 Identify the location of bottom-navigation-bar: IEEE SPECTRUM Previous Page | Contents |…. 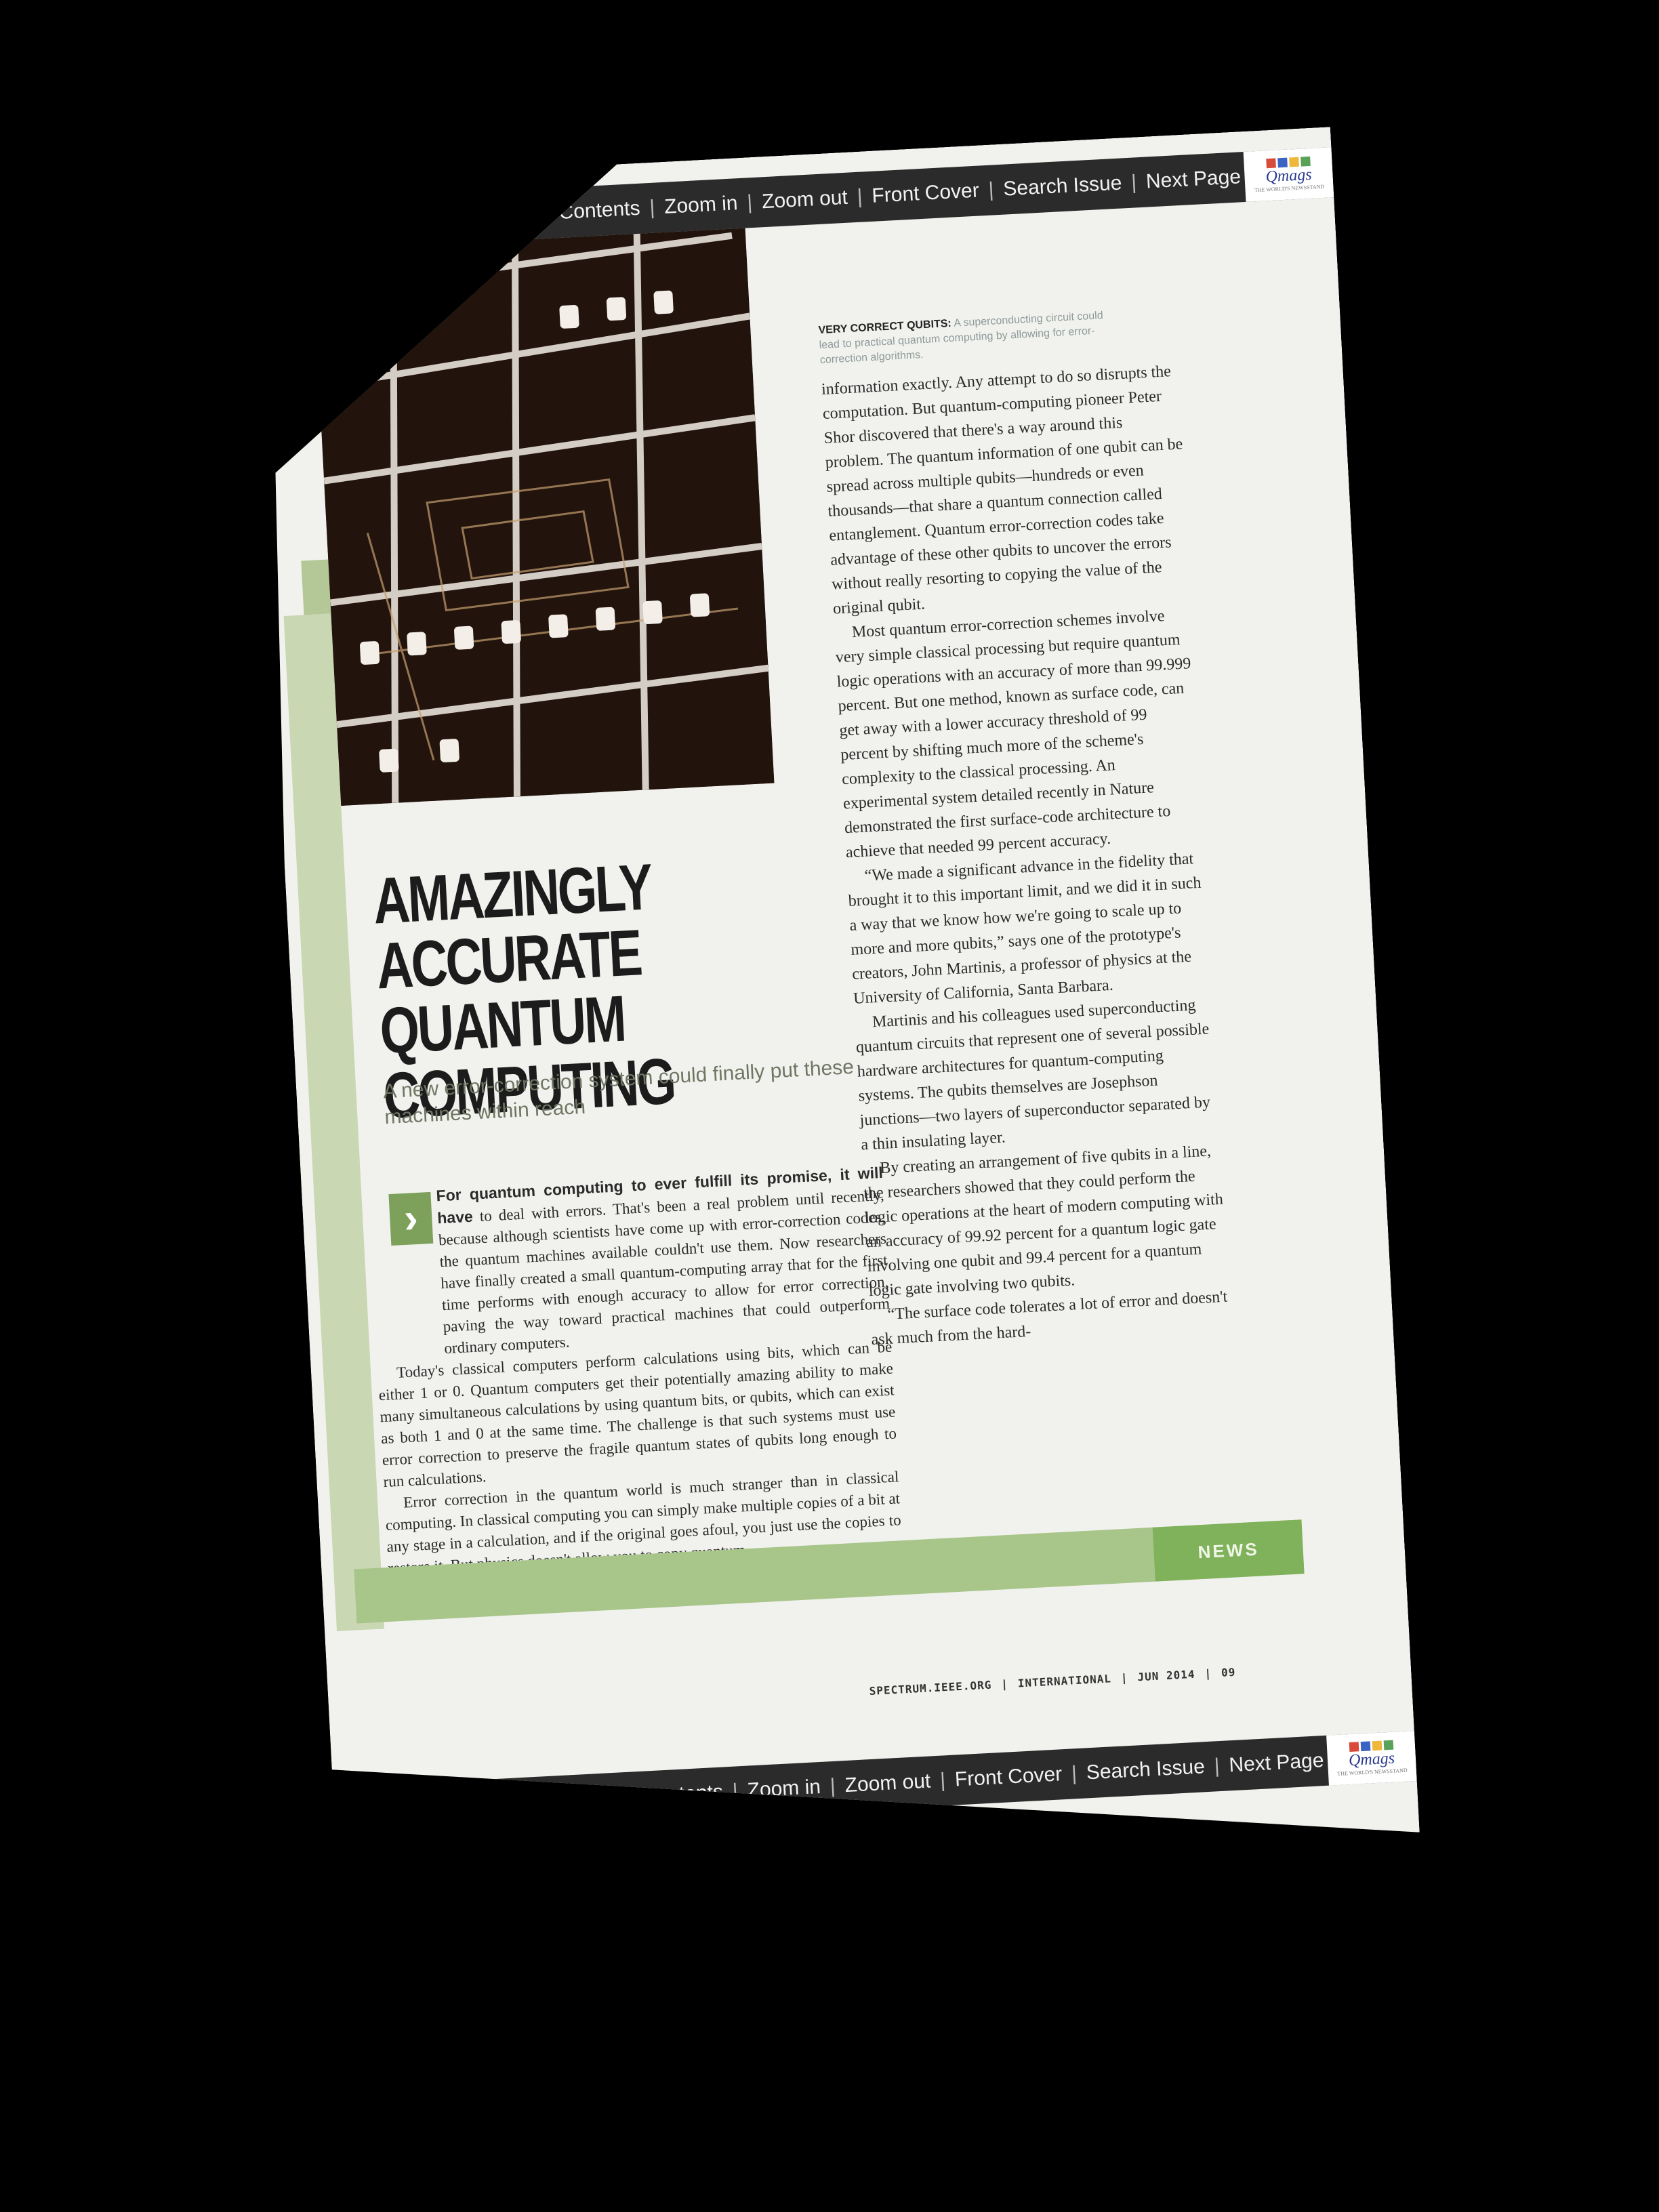
(841, 1786).